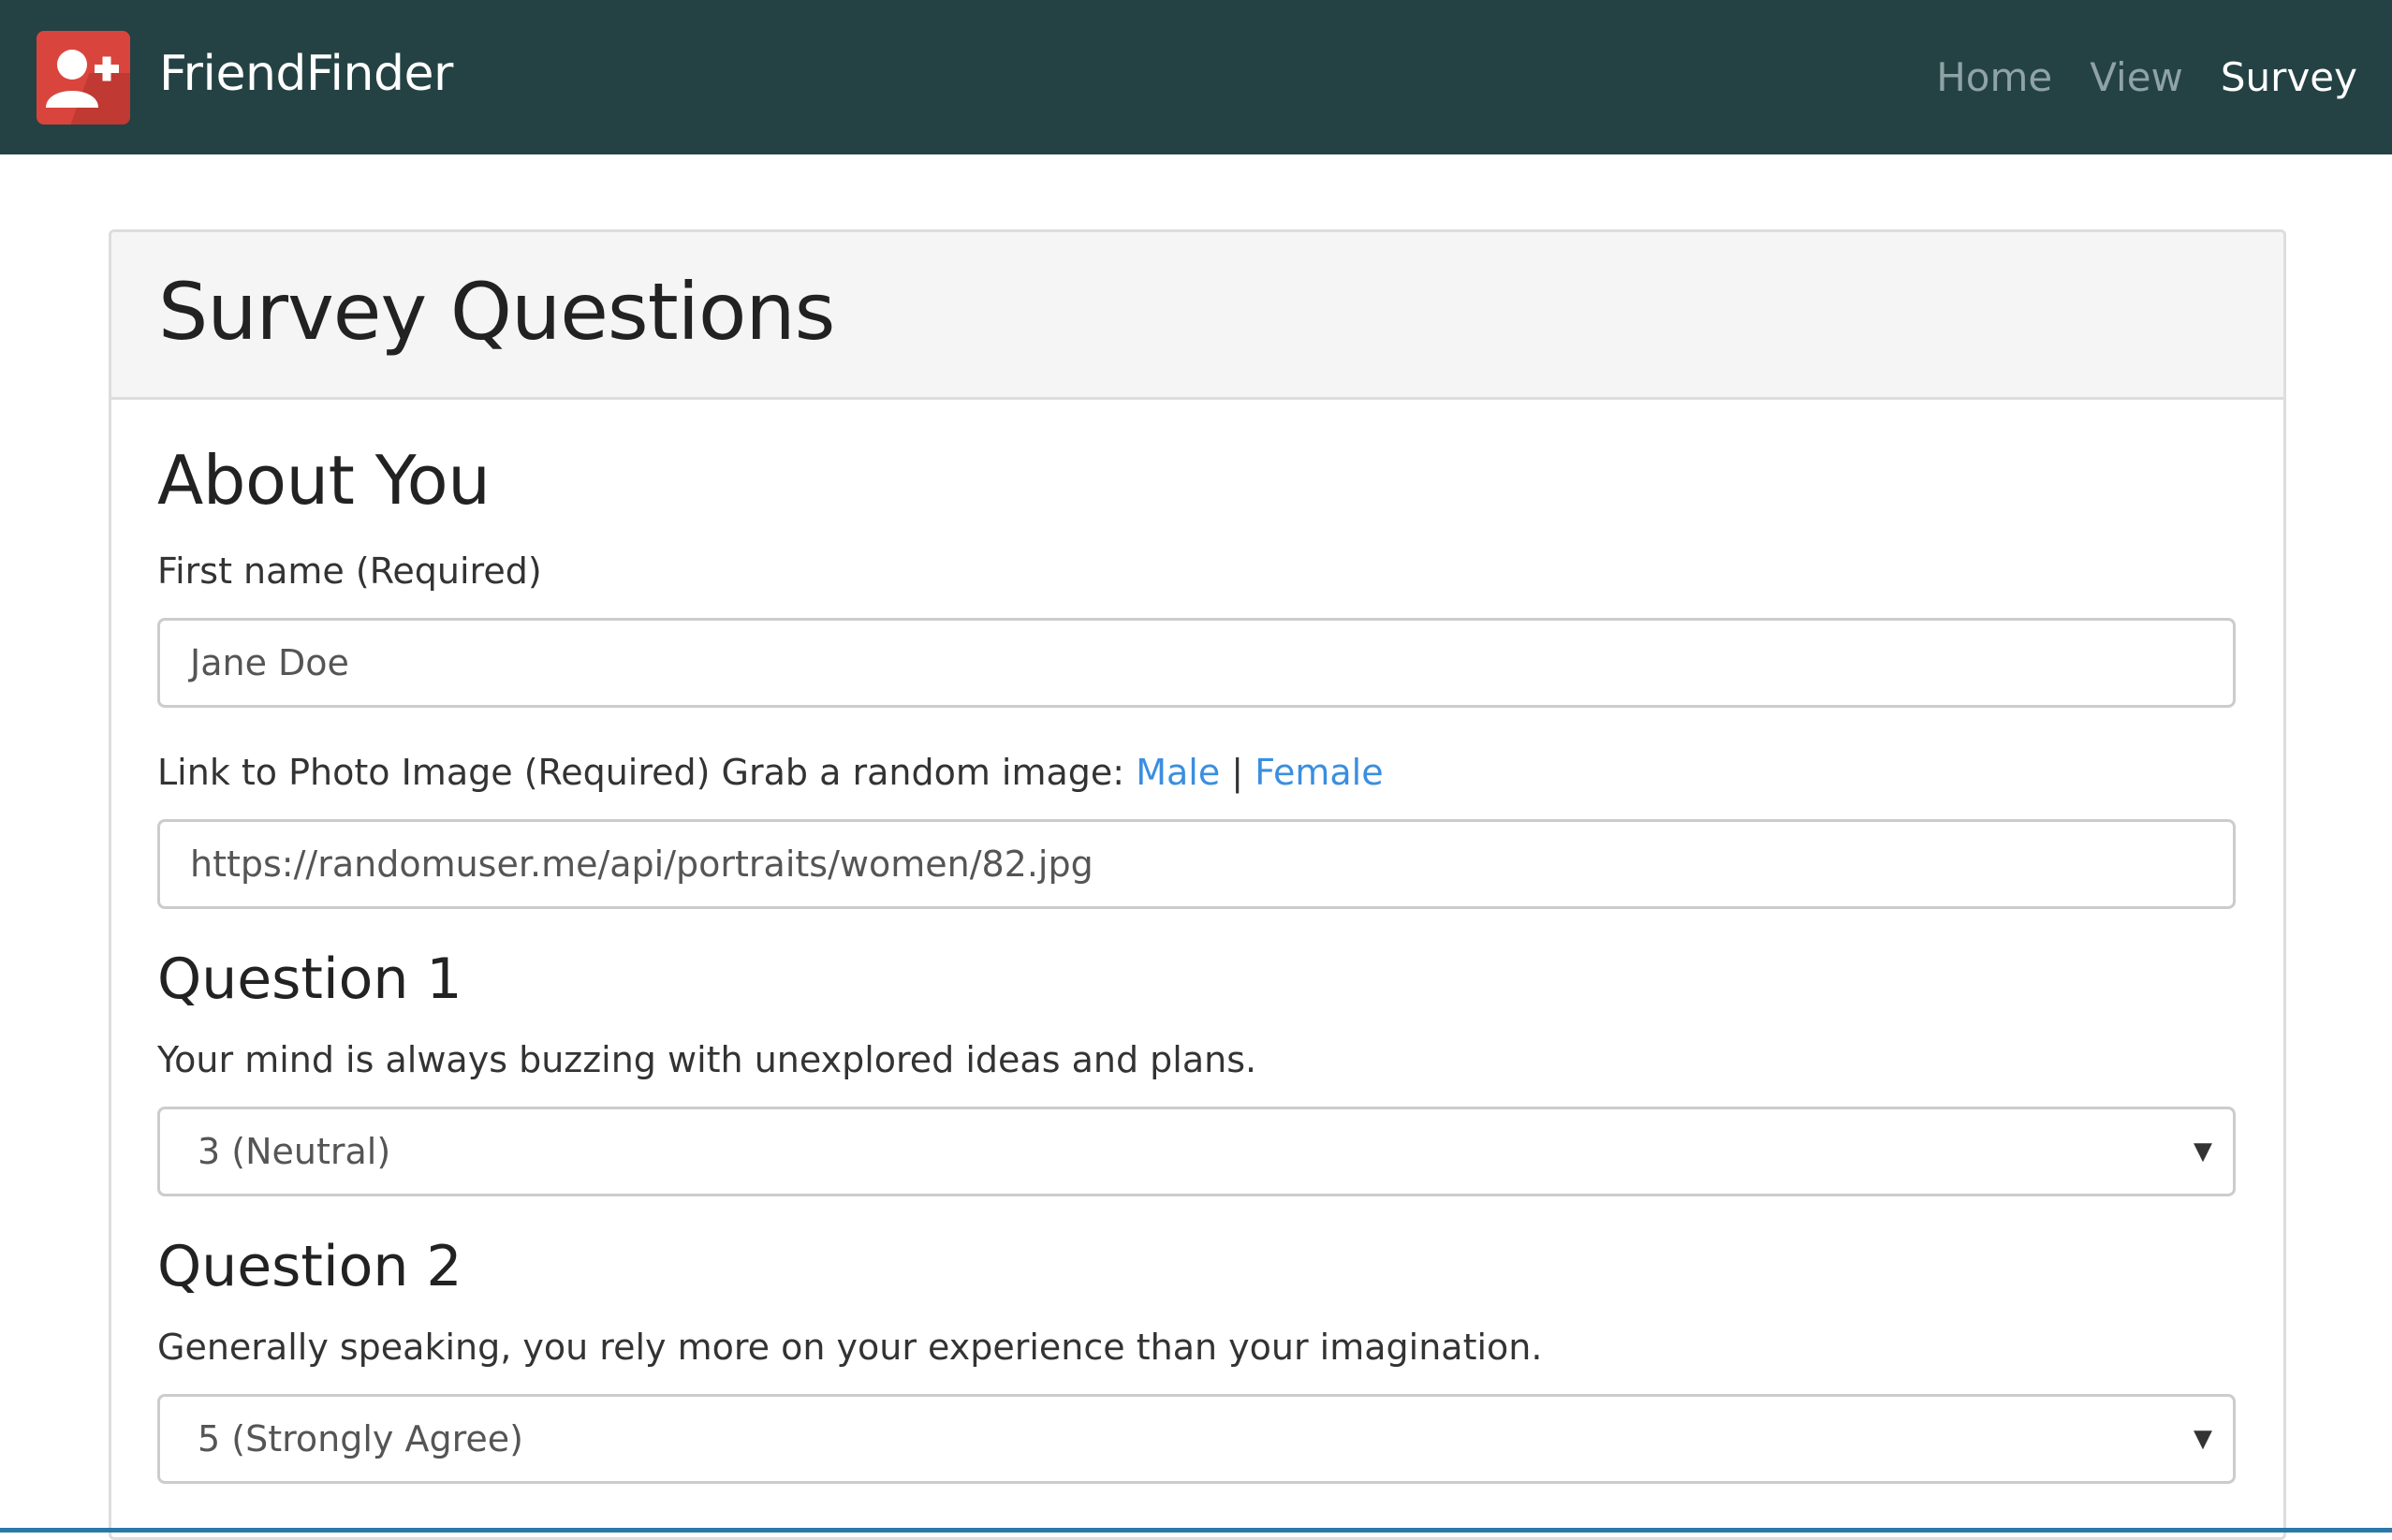 The height and width of the screenshot is (1540, 2392). I want to click on question-2-heading: Question 2, so click(309, 1266).